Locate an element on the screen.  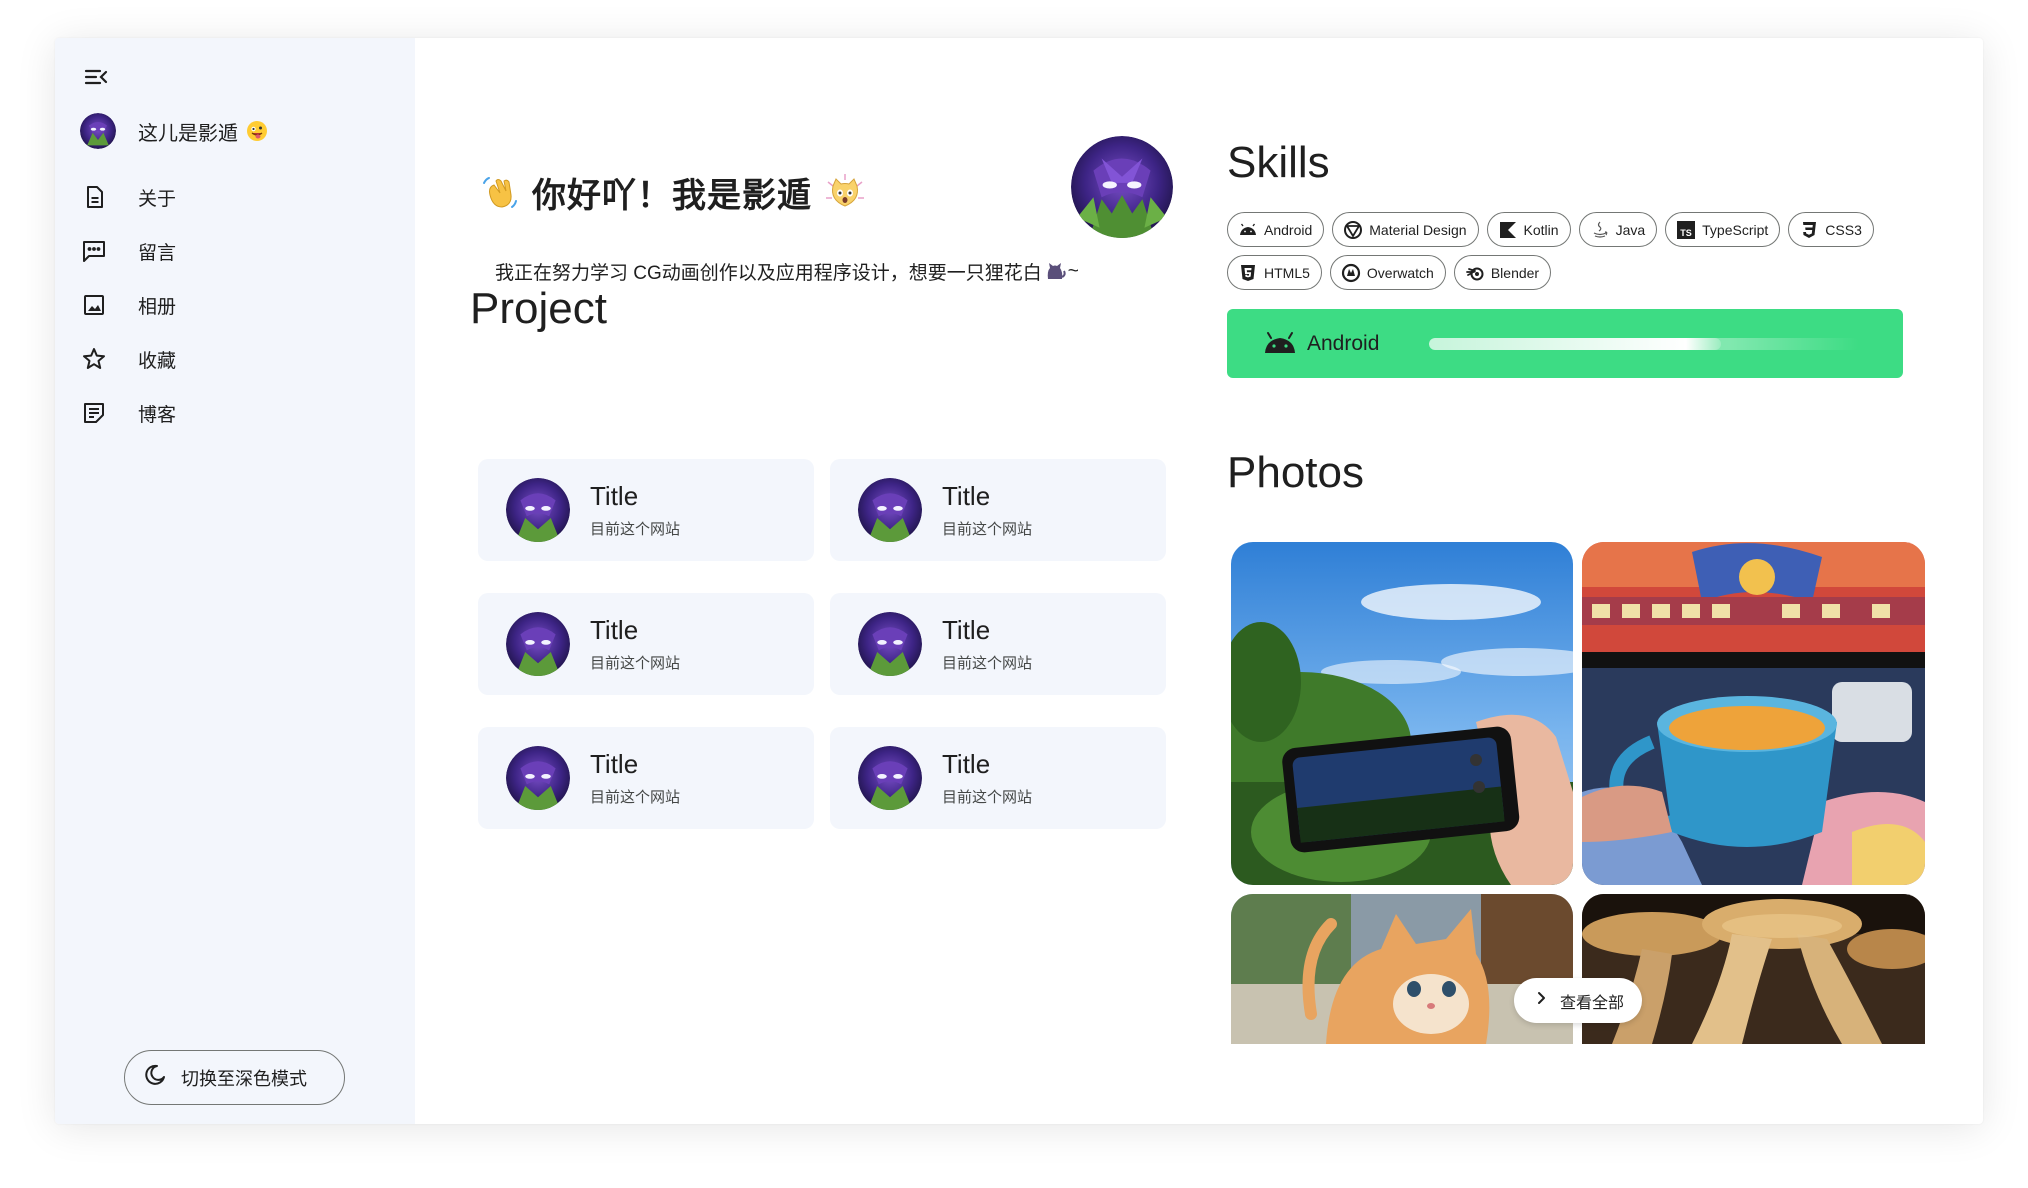
sidebar-item-guestbook: 留言 is located at coordinates (128, 251).